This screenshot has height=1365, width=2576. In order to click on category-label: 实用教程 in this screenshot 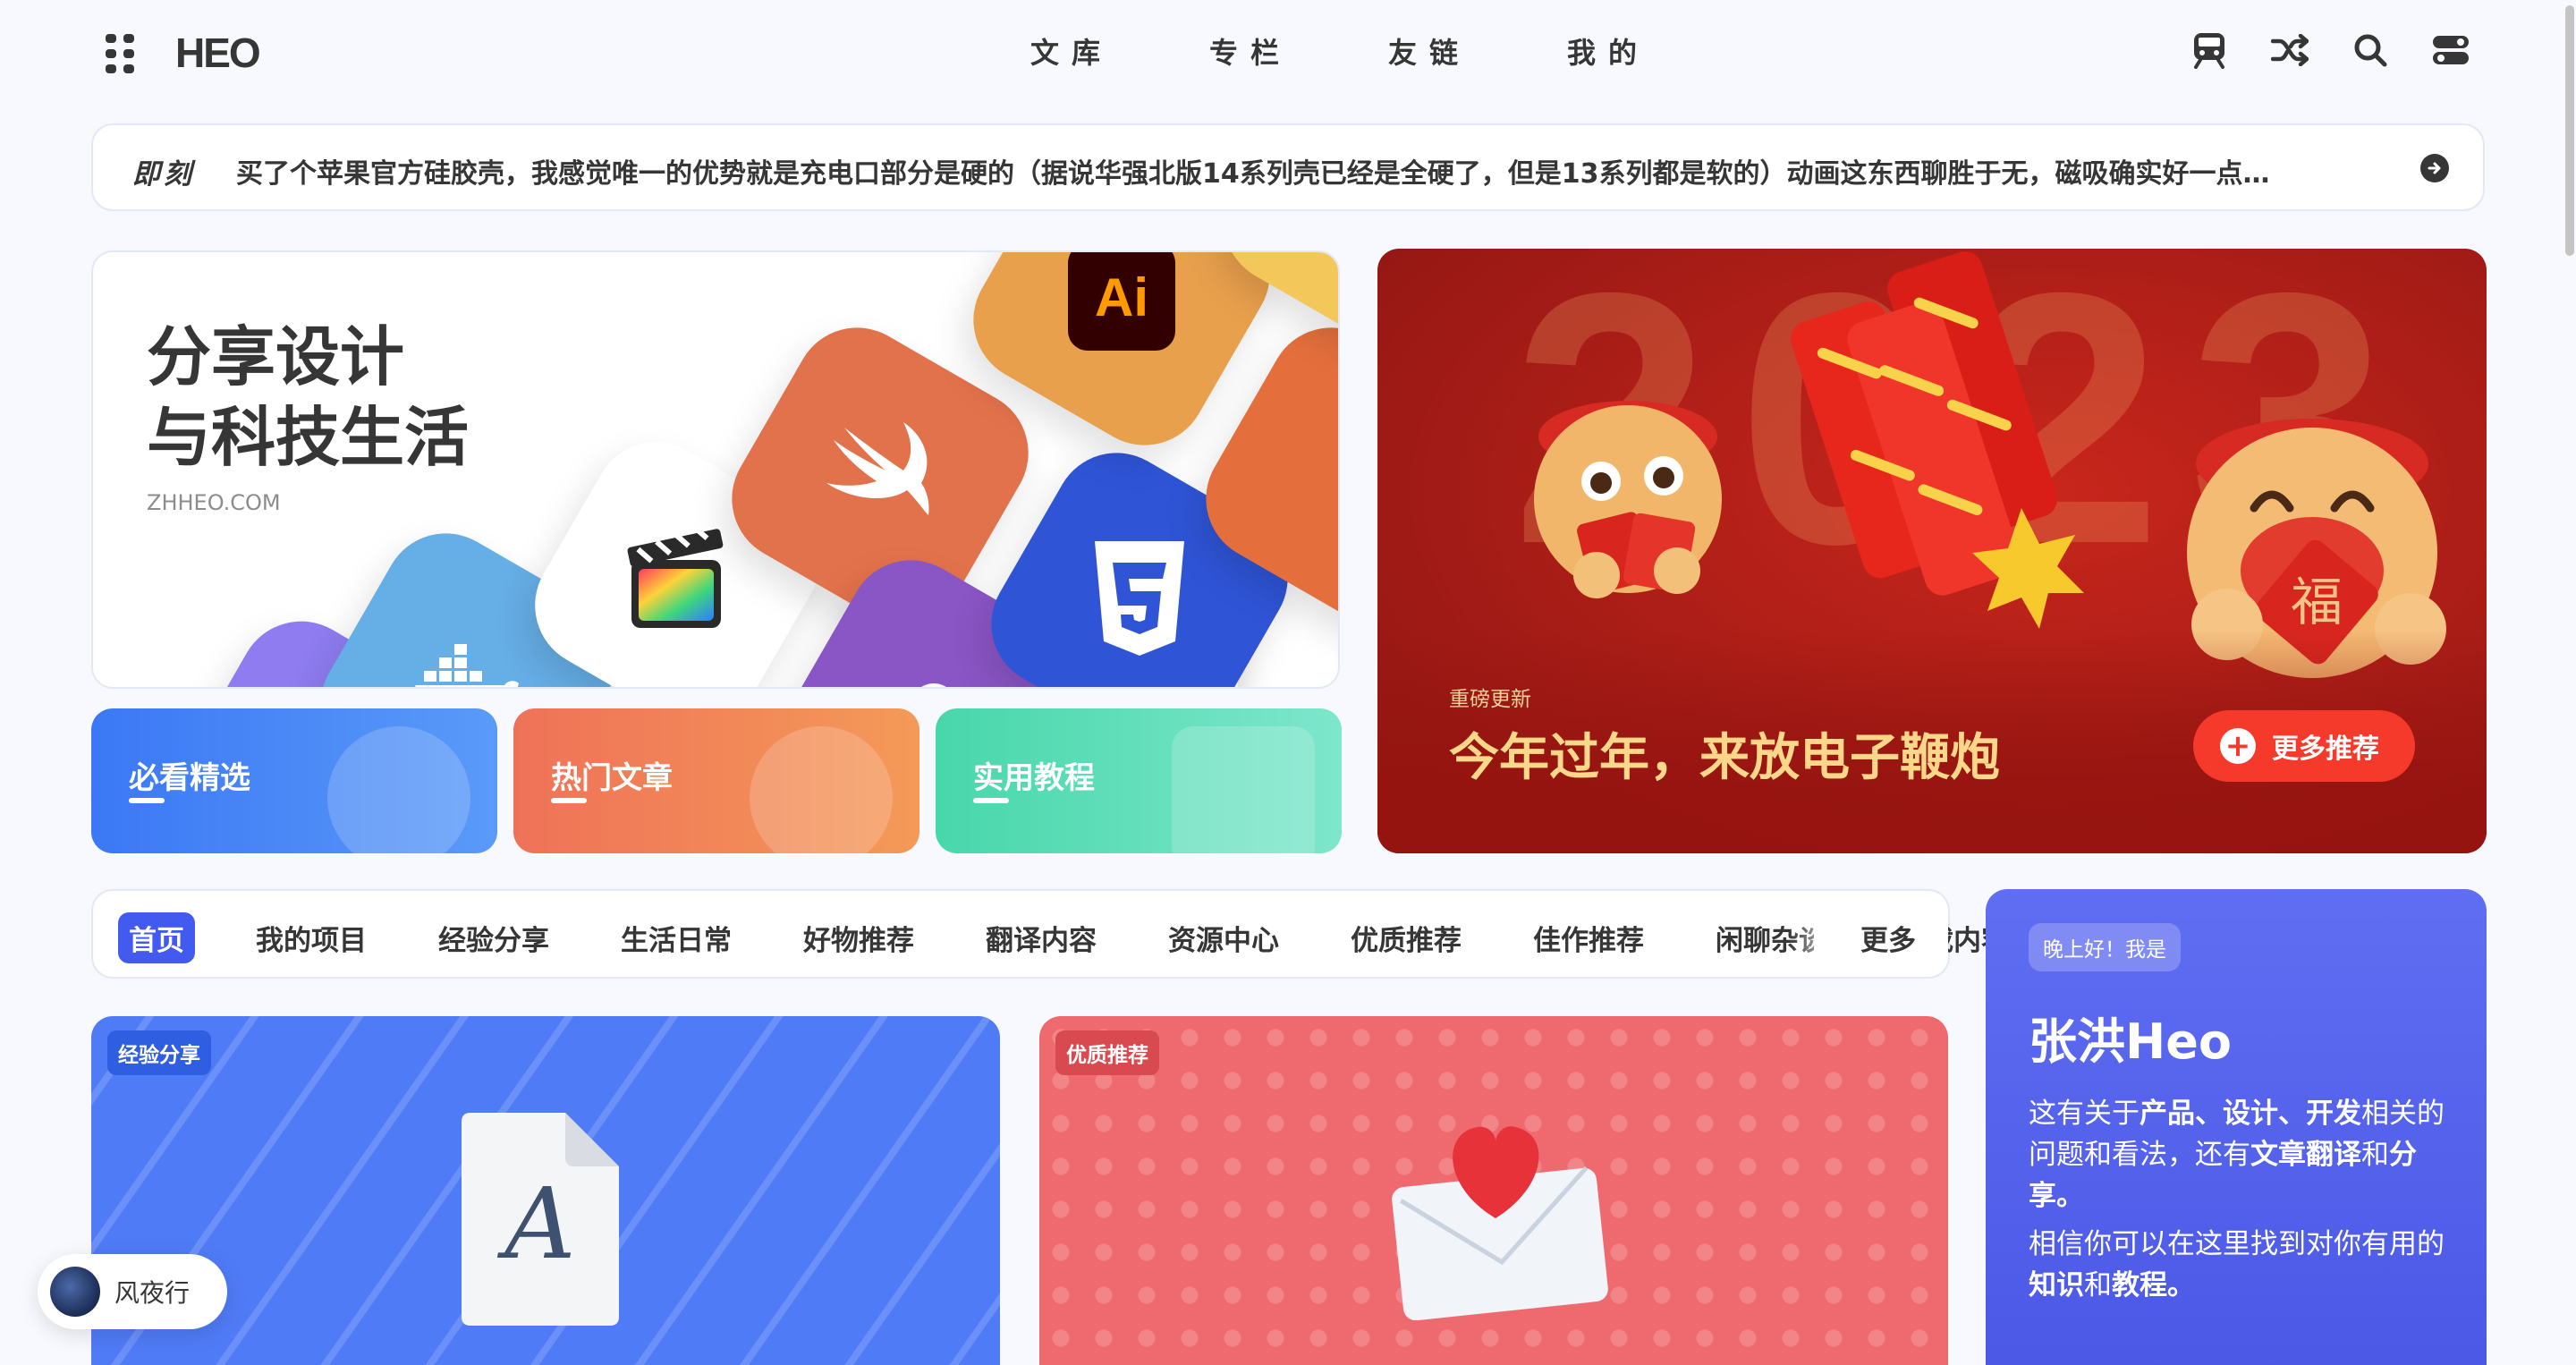, I will do `click(1034, 778)`.